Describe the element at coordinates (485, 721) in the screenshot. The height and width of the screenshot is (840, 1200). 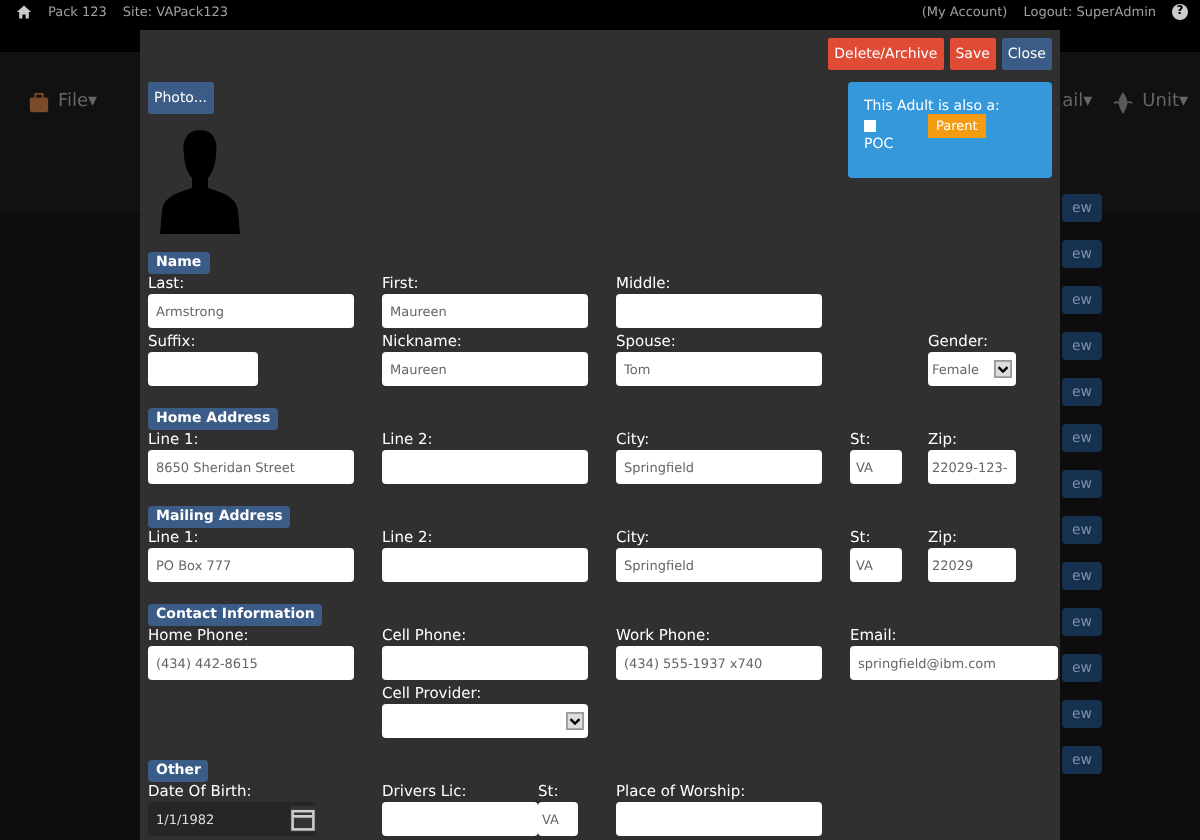
I see `select-field` at that location.